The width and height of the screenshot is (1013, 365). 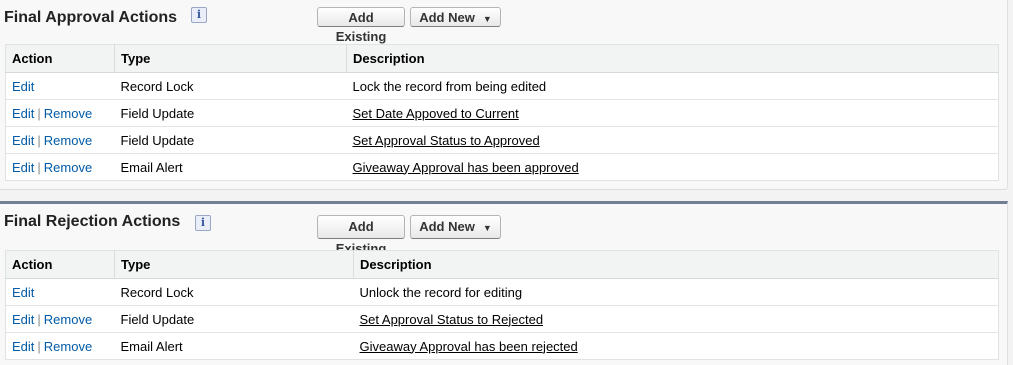 I want to click on section-title: Final Approval Actions, so click(x=91, y=17).